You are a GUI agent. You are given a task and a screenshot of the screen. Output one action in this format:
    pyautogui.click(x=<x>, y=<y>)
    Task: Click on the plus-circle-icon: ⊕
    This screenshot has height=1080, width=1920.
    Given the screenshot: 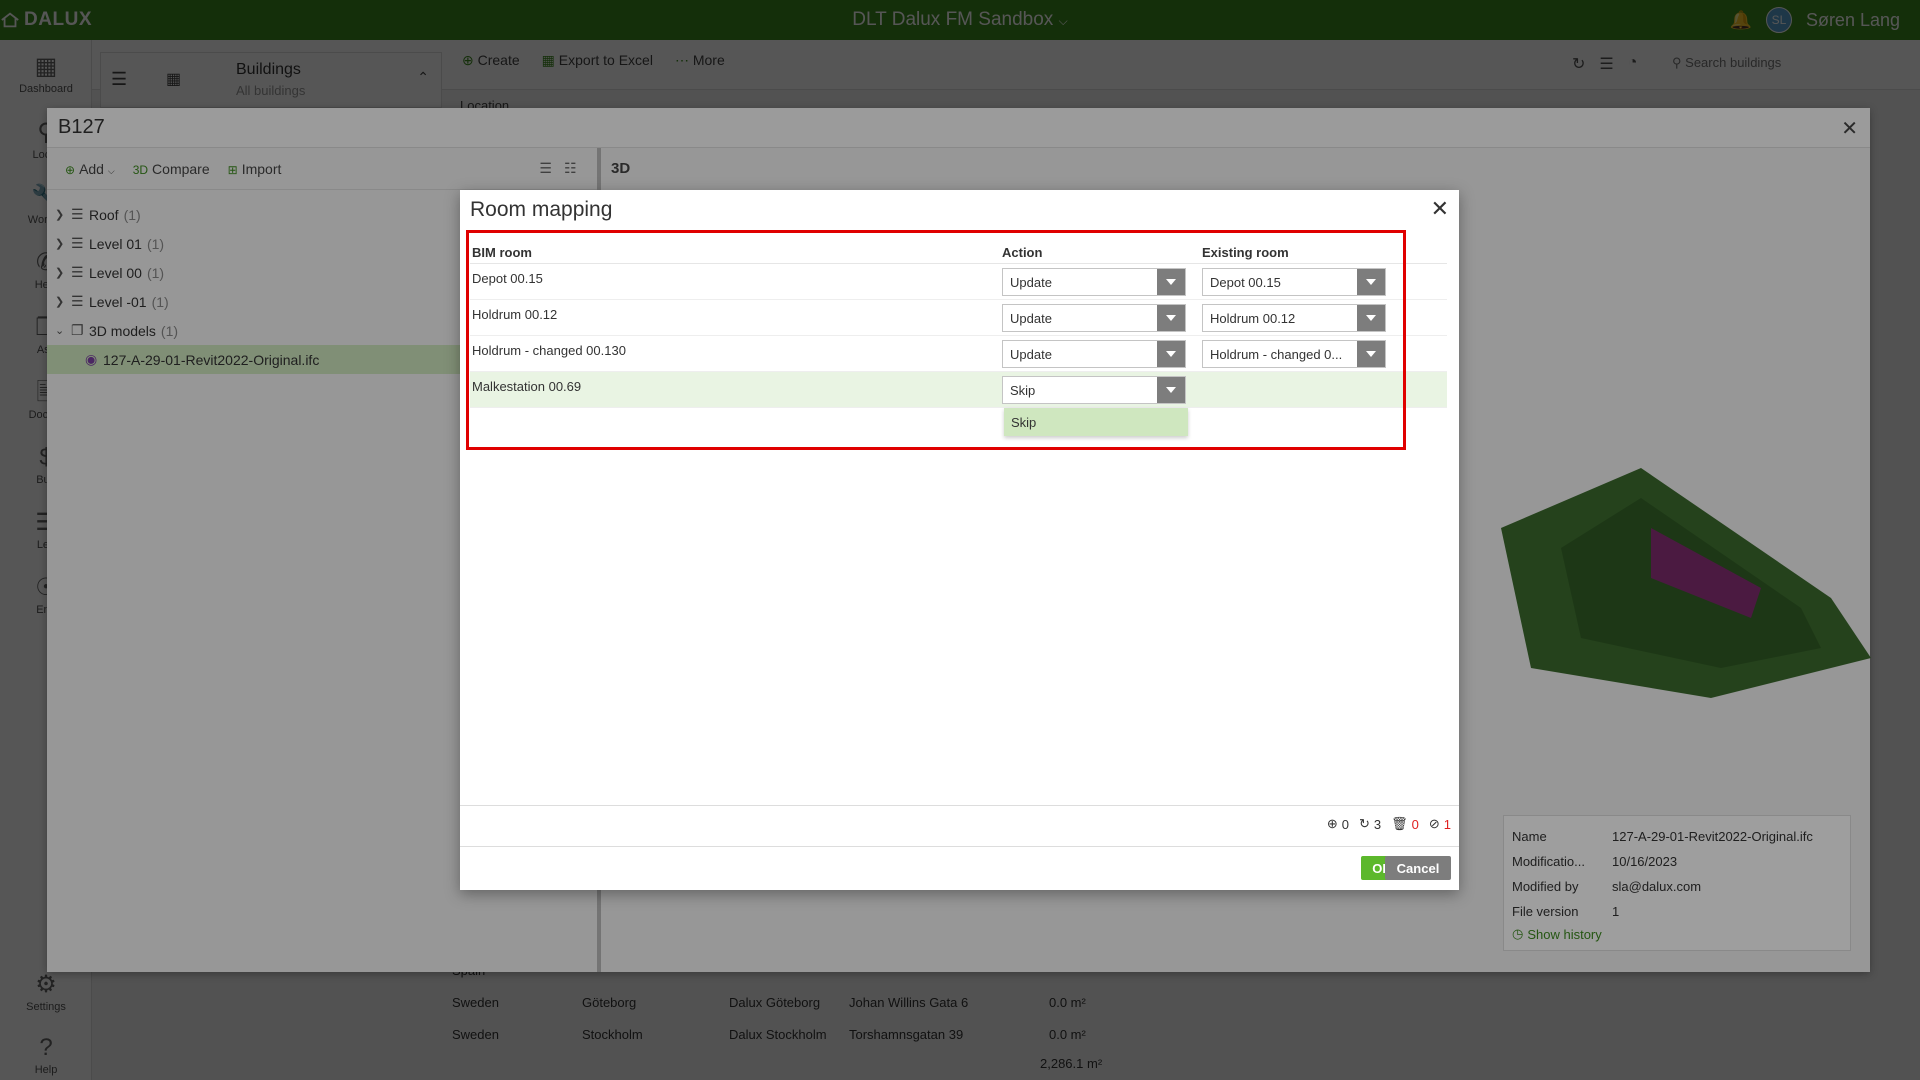 What is the action you would take?
    pyautogui.click(x=1332, y=823)
    